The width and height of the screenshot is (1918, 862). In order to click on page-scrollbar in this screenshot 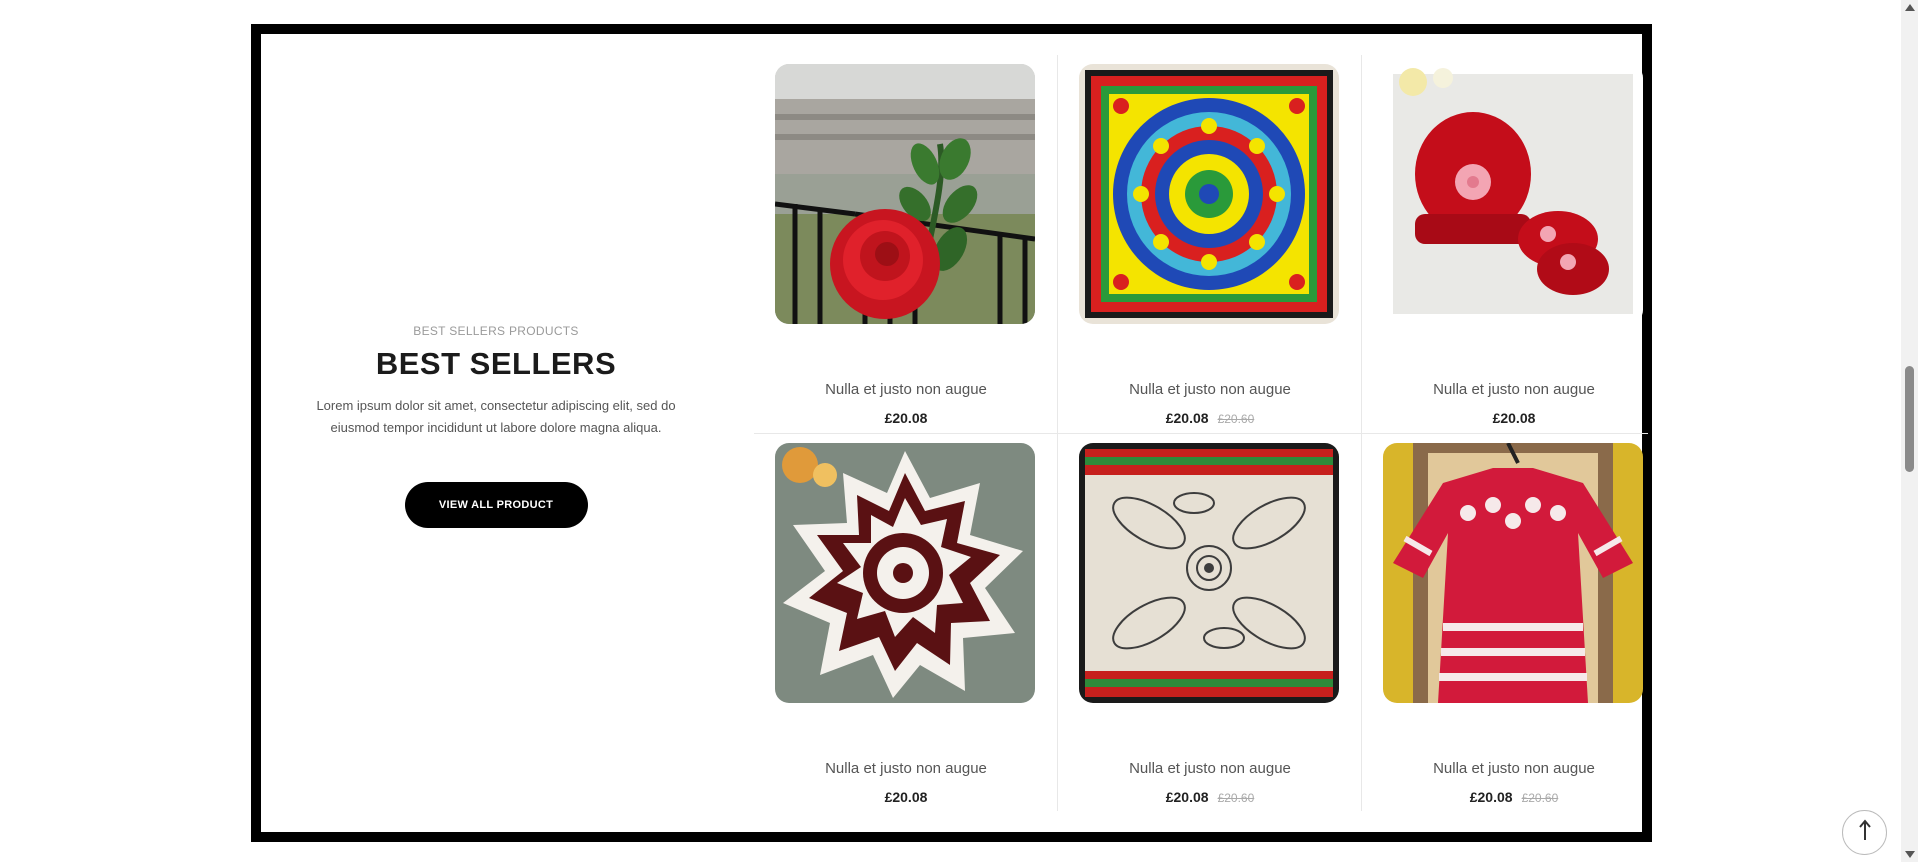, I will do `click(1909, 431)`.